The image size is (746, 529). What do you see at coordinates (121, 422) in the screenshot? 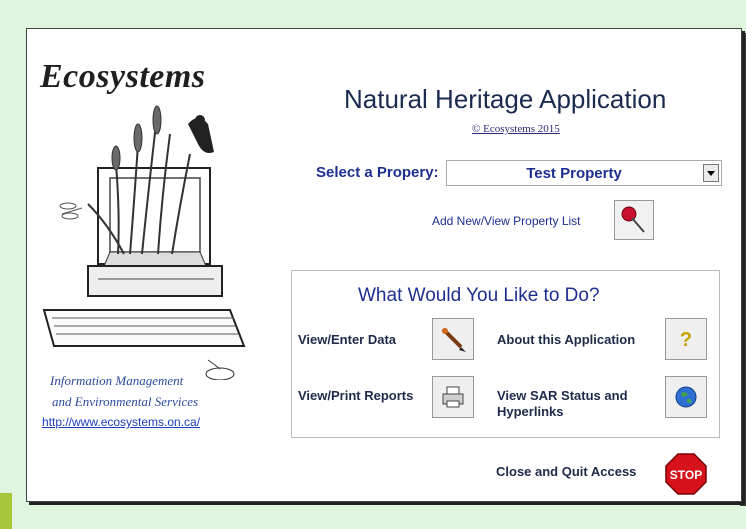
I see `website-link: http://www.ecosystems.on.ca/` at bounding box center [121, 422].